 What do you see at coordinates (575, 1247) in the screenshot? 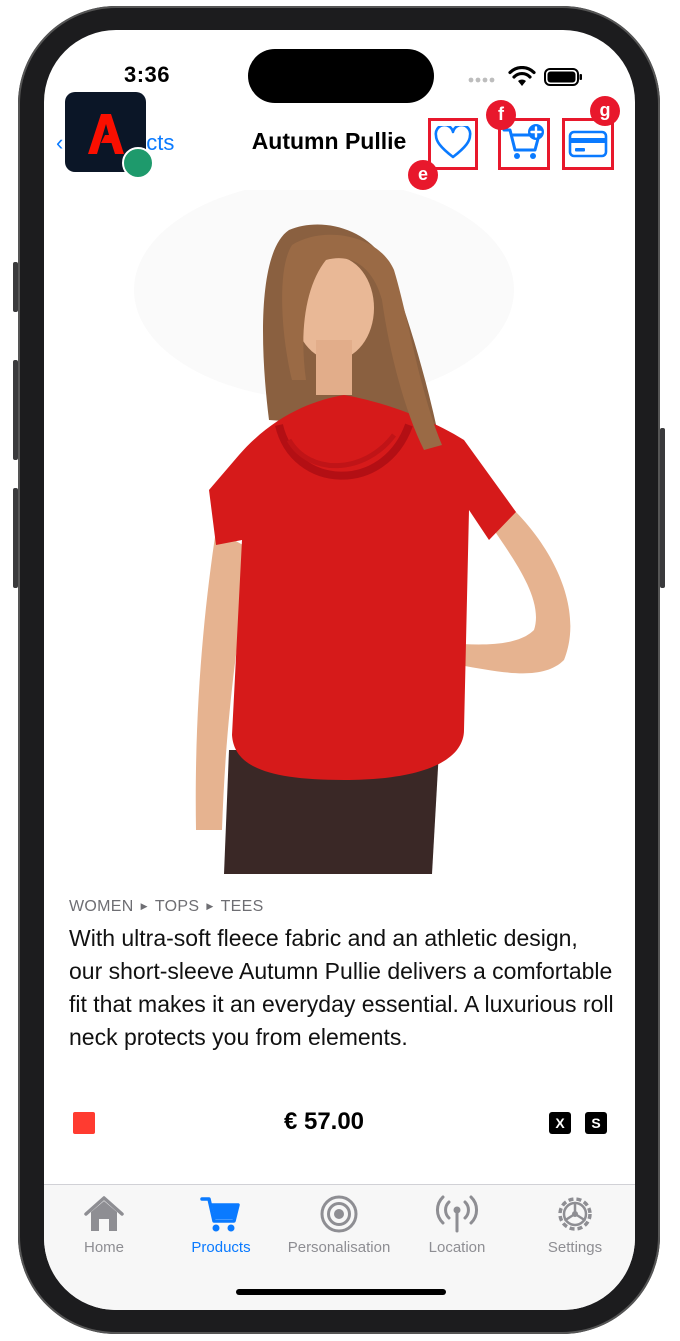
I see `tab-label-settings: Settings` at bounding box center [575, 1247].